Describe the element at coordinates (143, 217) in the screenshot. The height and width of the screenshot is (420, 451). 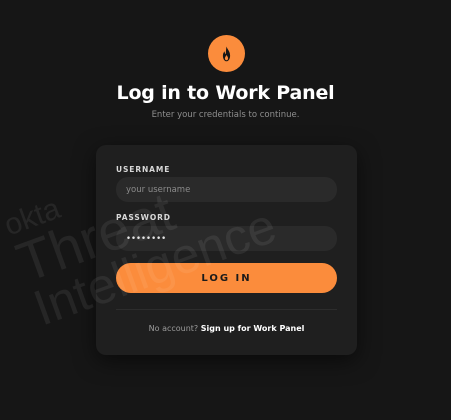
I see `password-label: PASSWORD` at that location.